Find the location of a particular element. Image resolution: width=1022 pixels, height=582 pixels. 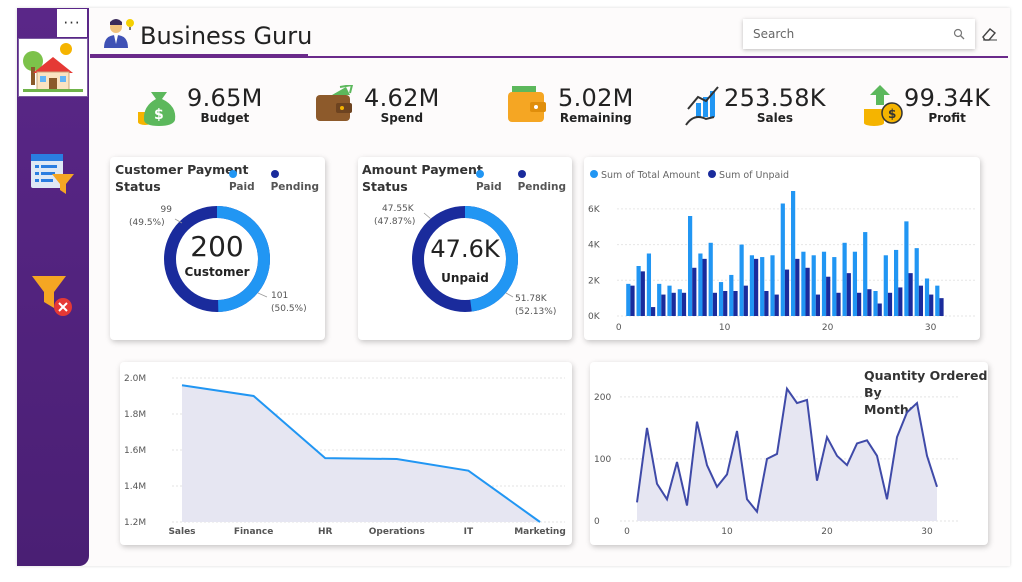

kpi-profit: $ 99.34K Profit is located at coordinates (926, 105).